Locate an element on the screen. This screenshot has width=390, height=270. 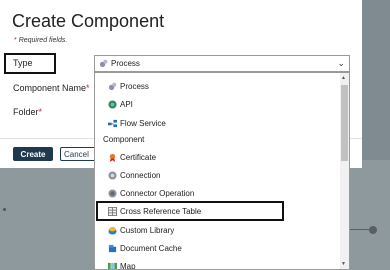
option-document-cache: Document Cache is located at coordinates (145, 248).